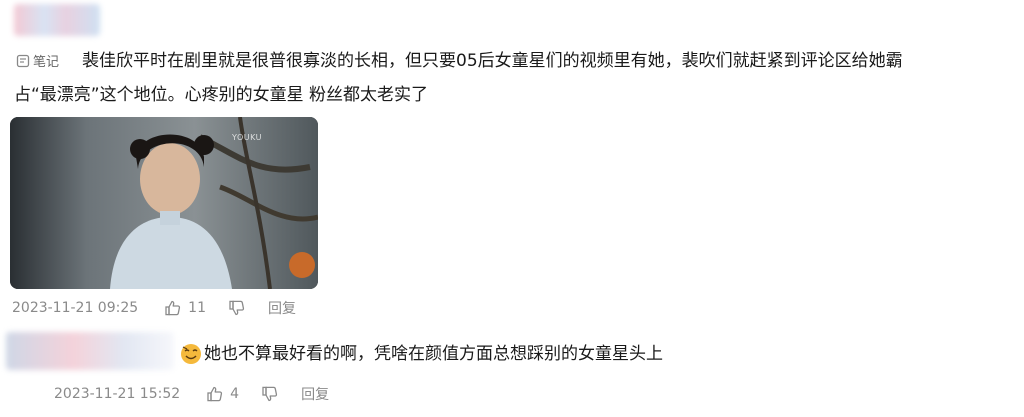  I want to click on comment-meta-row: 2023-11-21 15:52 4 回复, so click(191, 394).